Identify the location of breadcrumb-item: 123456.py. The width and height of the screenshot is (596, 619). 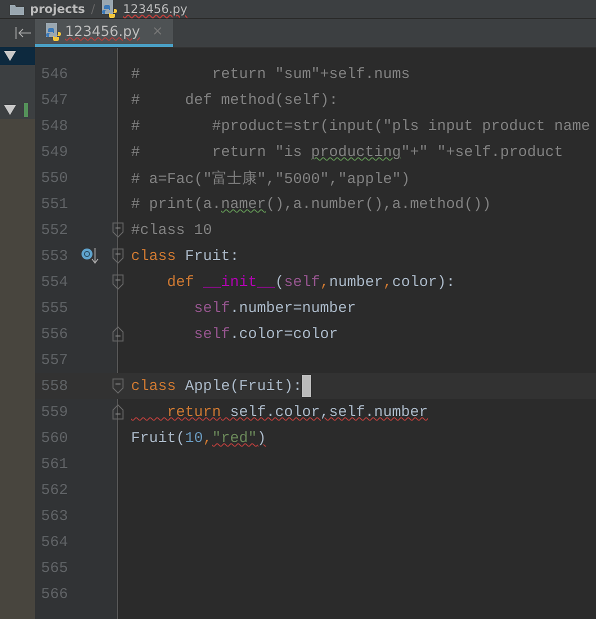
(155, 9).